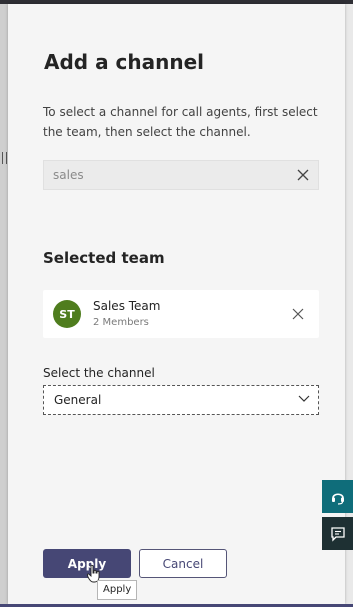 The width and height of the screenshot is (353, 607). I want to click on channel-dropdown: General, so click(181, 400).